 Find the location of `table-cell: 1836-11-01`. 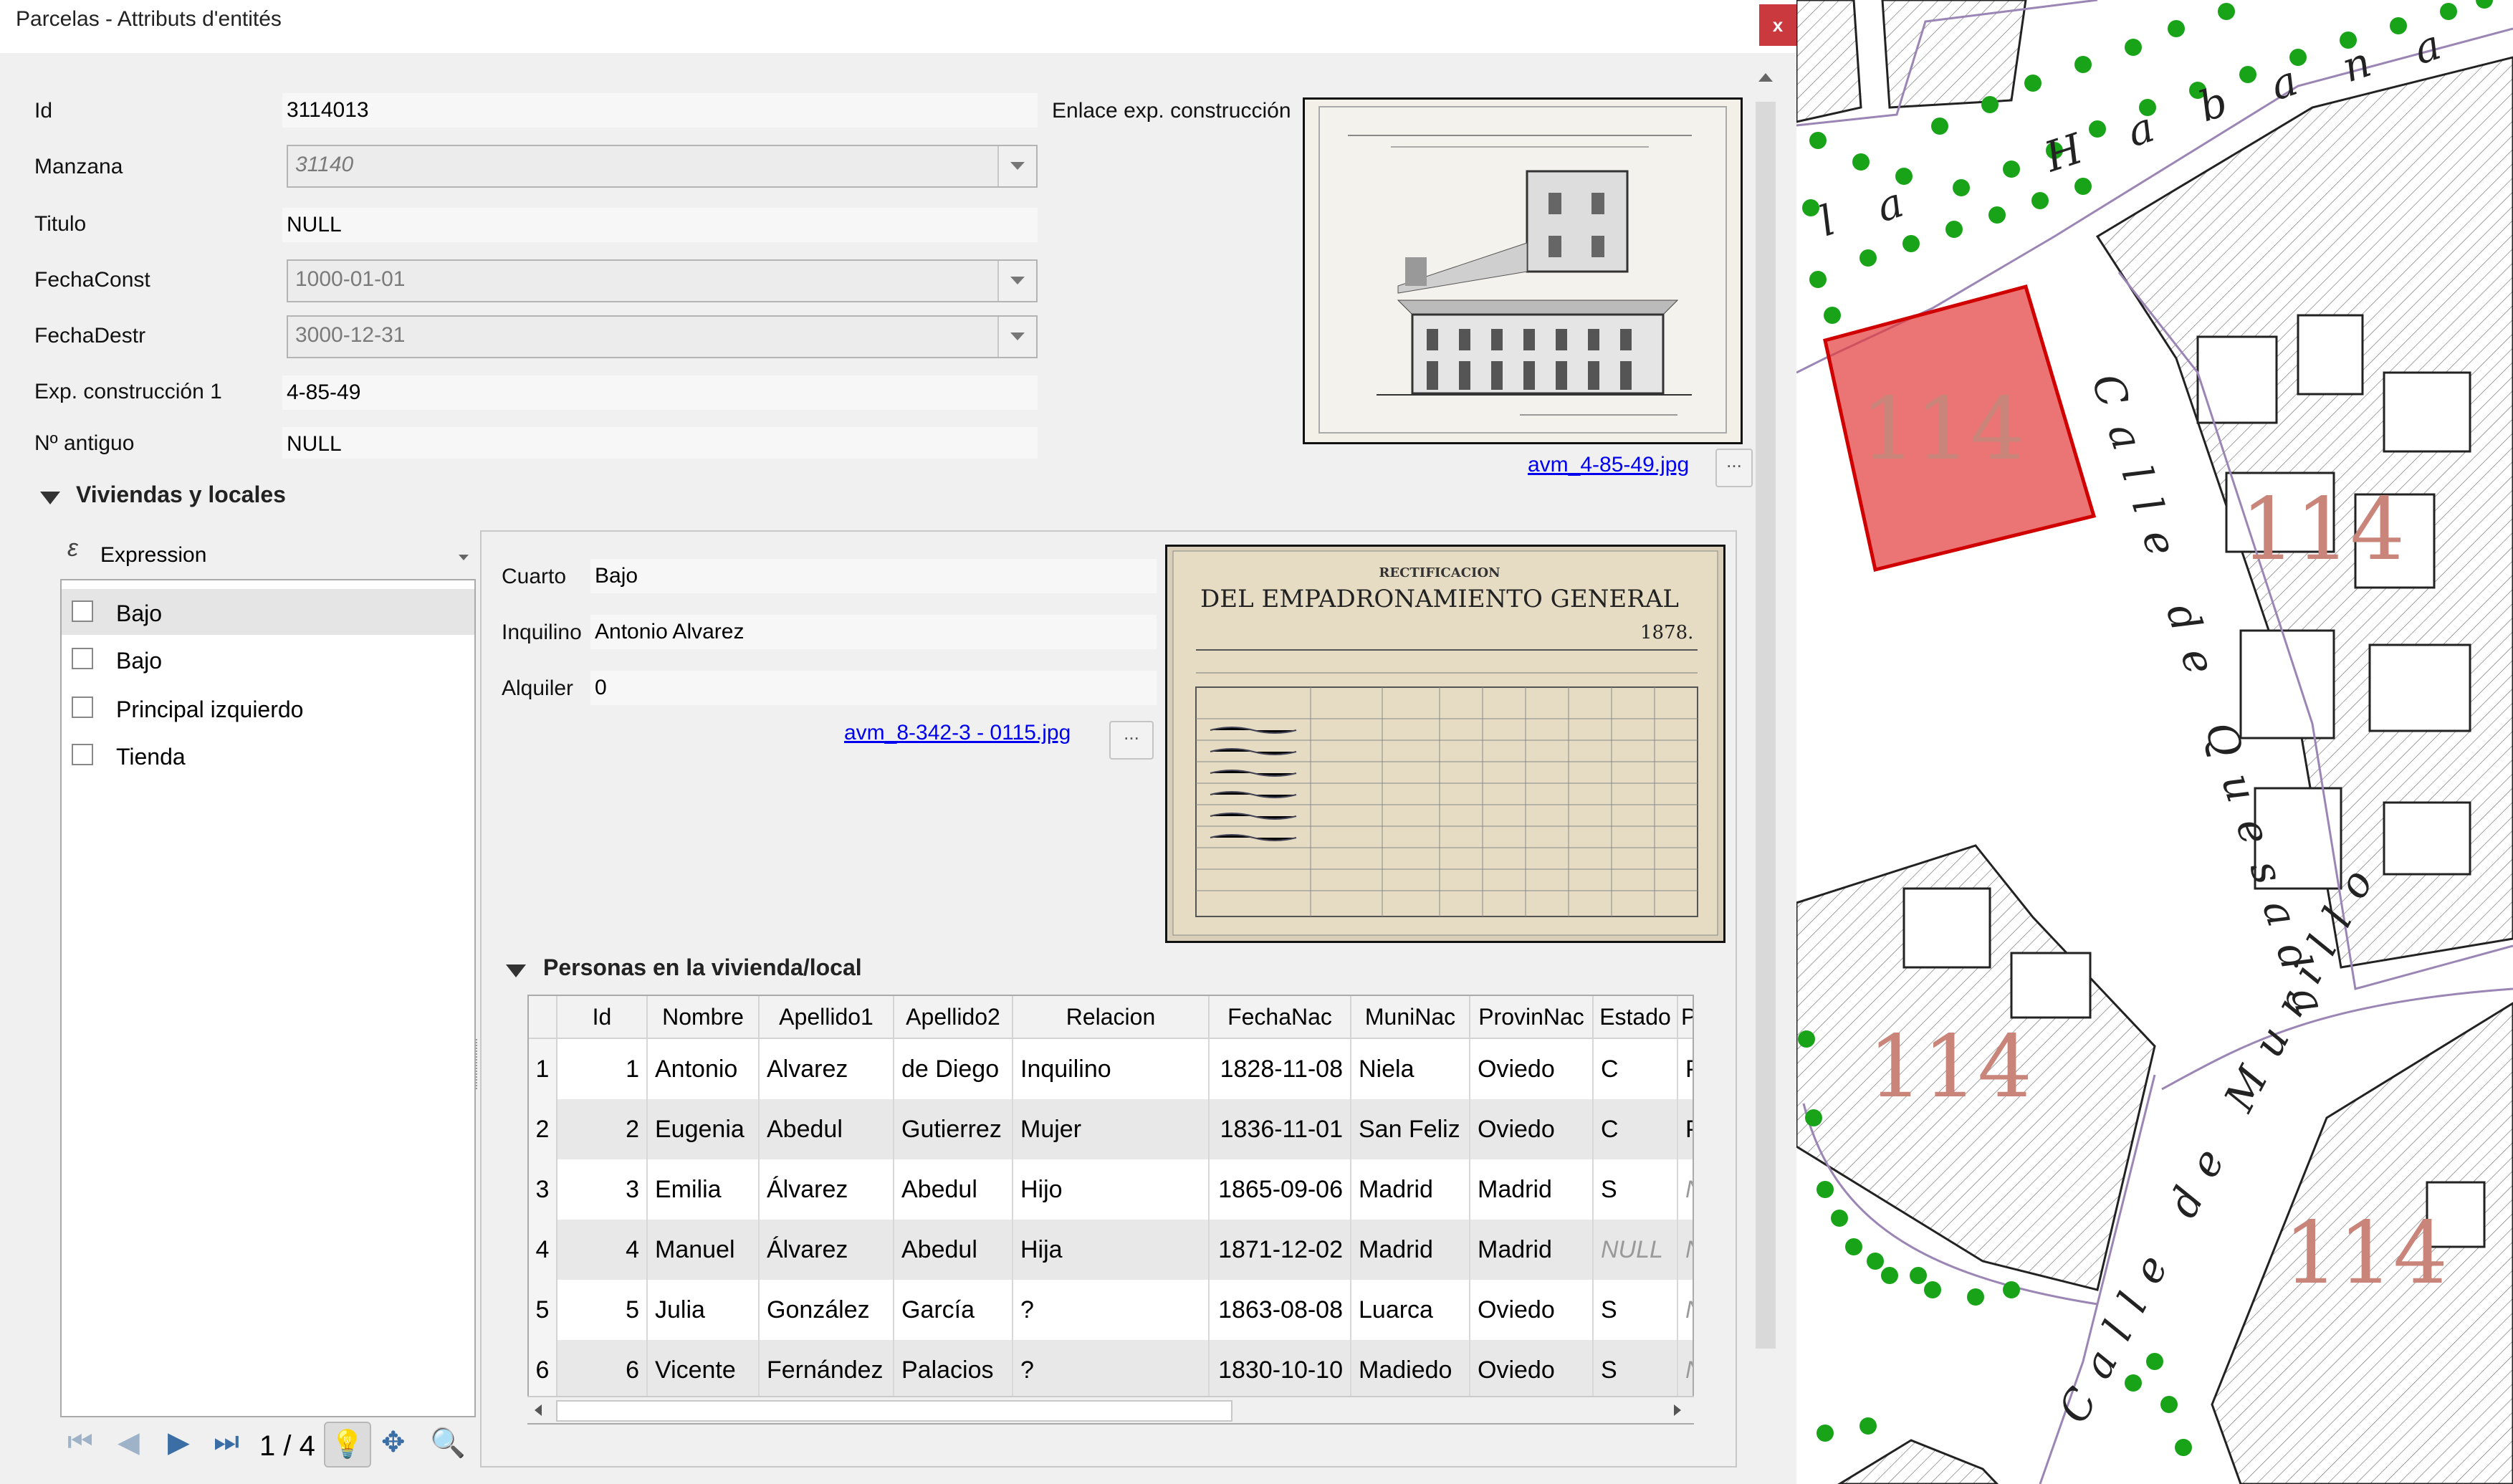

table-cell: 1836-11-01 is located at coordinates (1280, 1129).